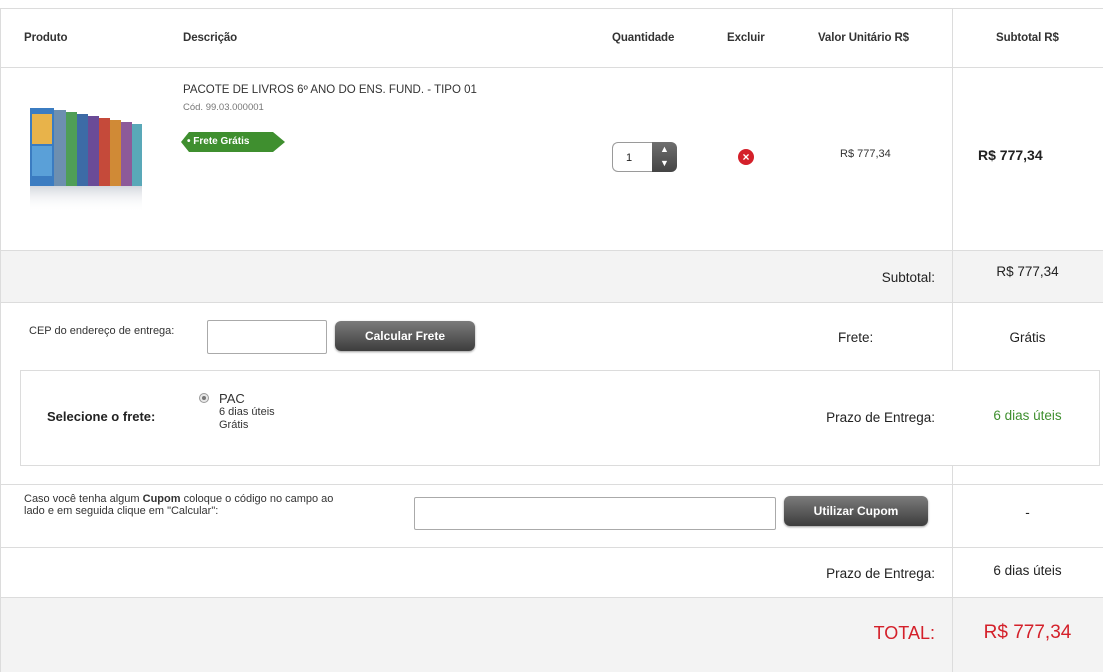 This screenshot has height=672, width=1103. Describe the element at coordinates (643, 38) in the screenshot. I see `header-quantidade: Quantidade` at that location.